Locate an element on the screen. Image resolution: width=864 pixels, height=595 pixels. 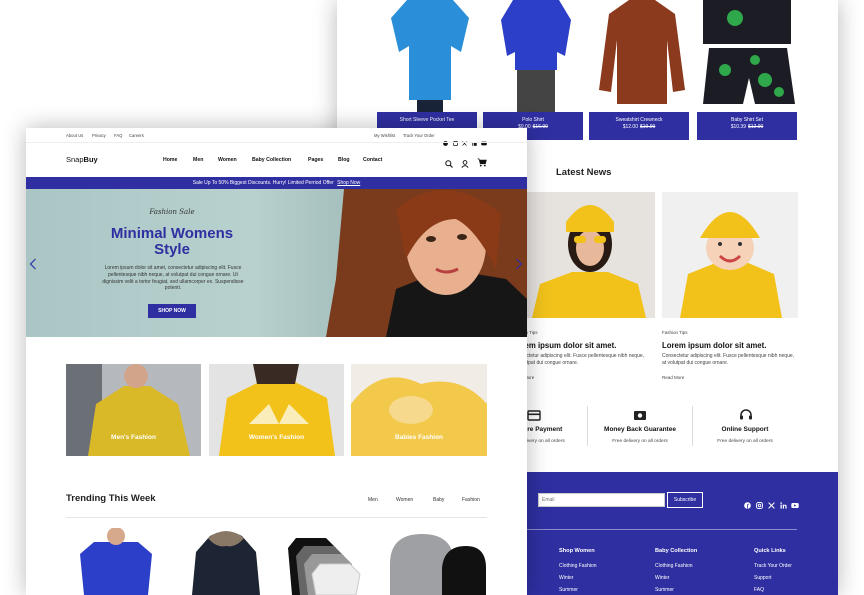
user-icon is located at coordinates (465, 164).